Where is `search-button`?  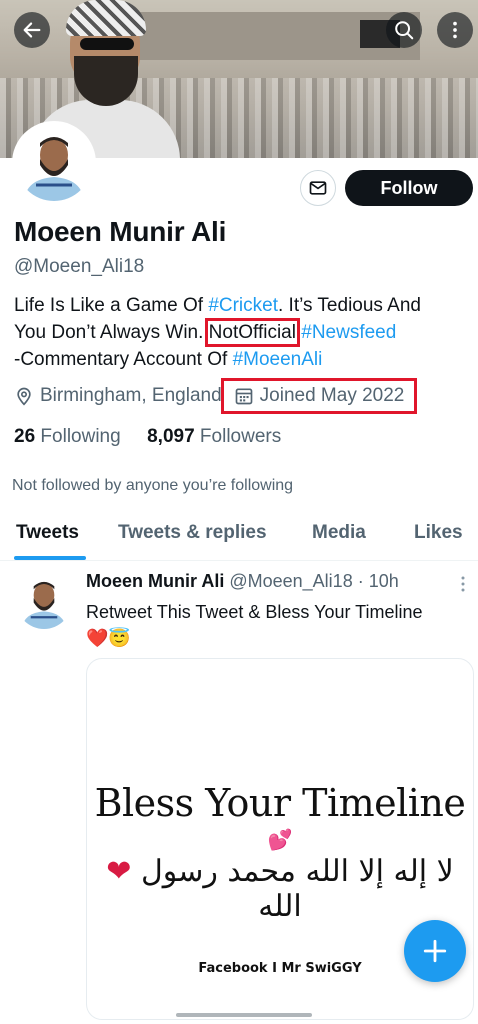 search-button is located at coordinates (404, 30).